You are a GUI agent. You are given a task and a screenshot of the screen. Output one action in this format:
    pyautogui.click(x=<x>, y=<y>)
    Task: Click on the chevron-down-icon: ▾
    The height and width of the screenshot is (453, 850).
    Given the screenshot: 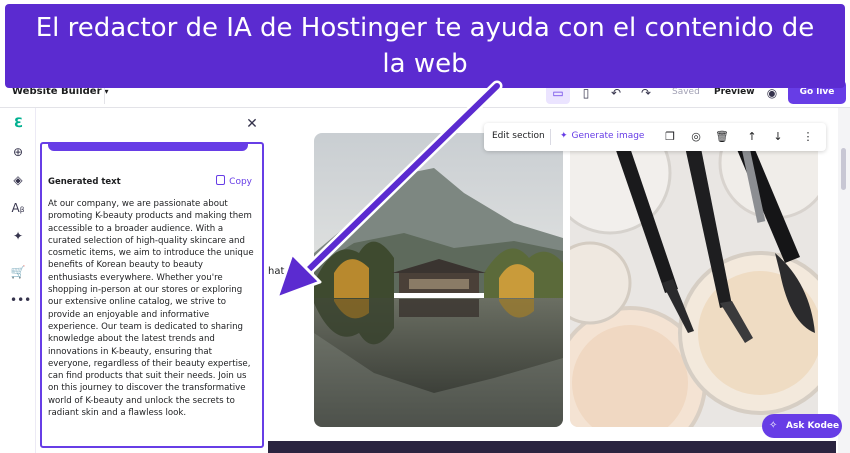 What is the action you would take?
    pyautogui.click(x=106, y=91)
    